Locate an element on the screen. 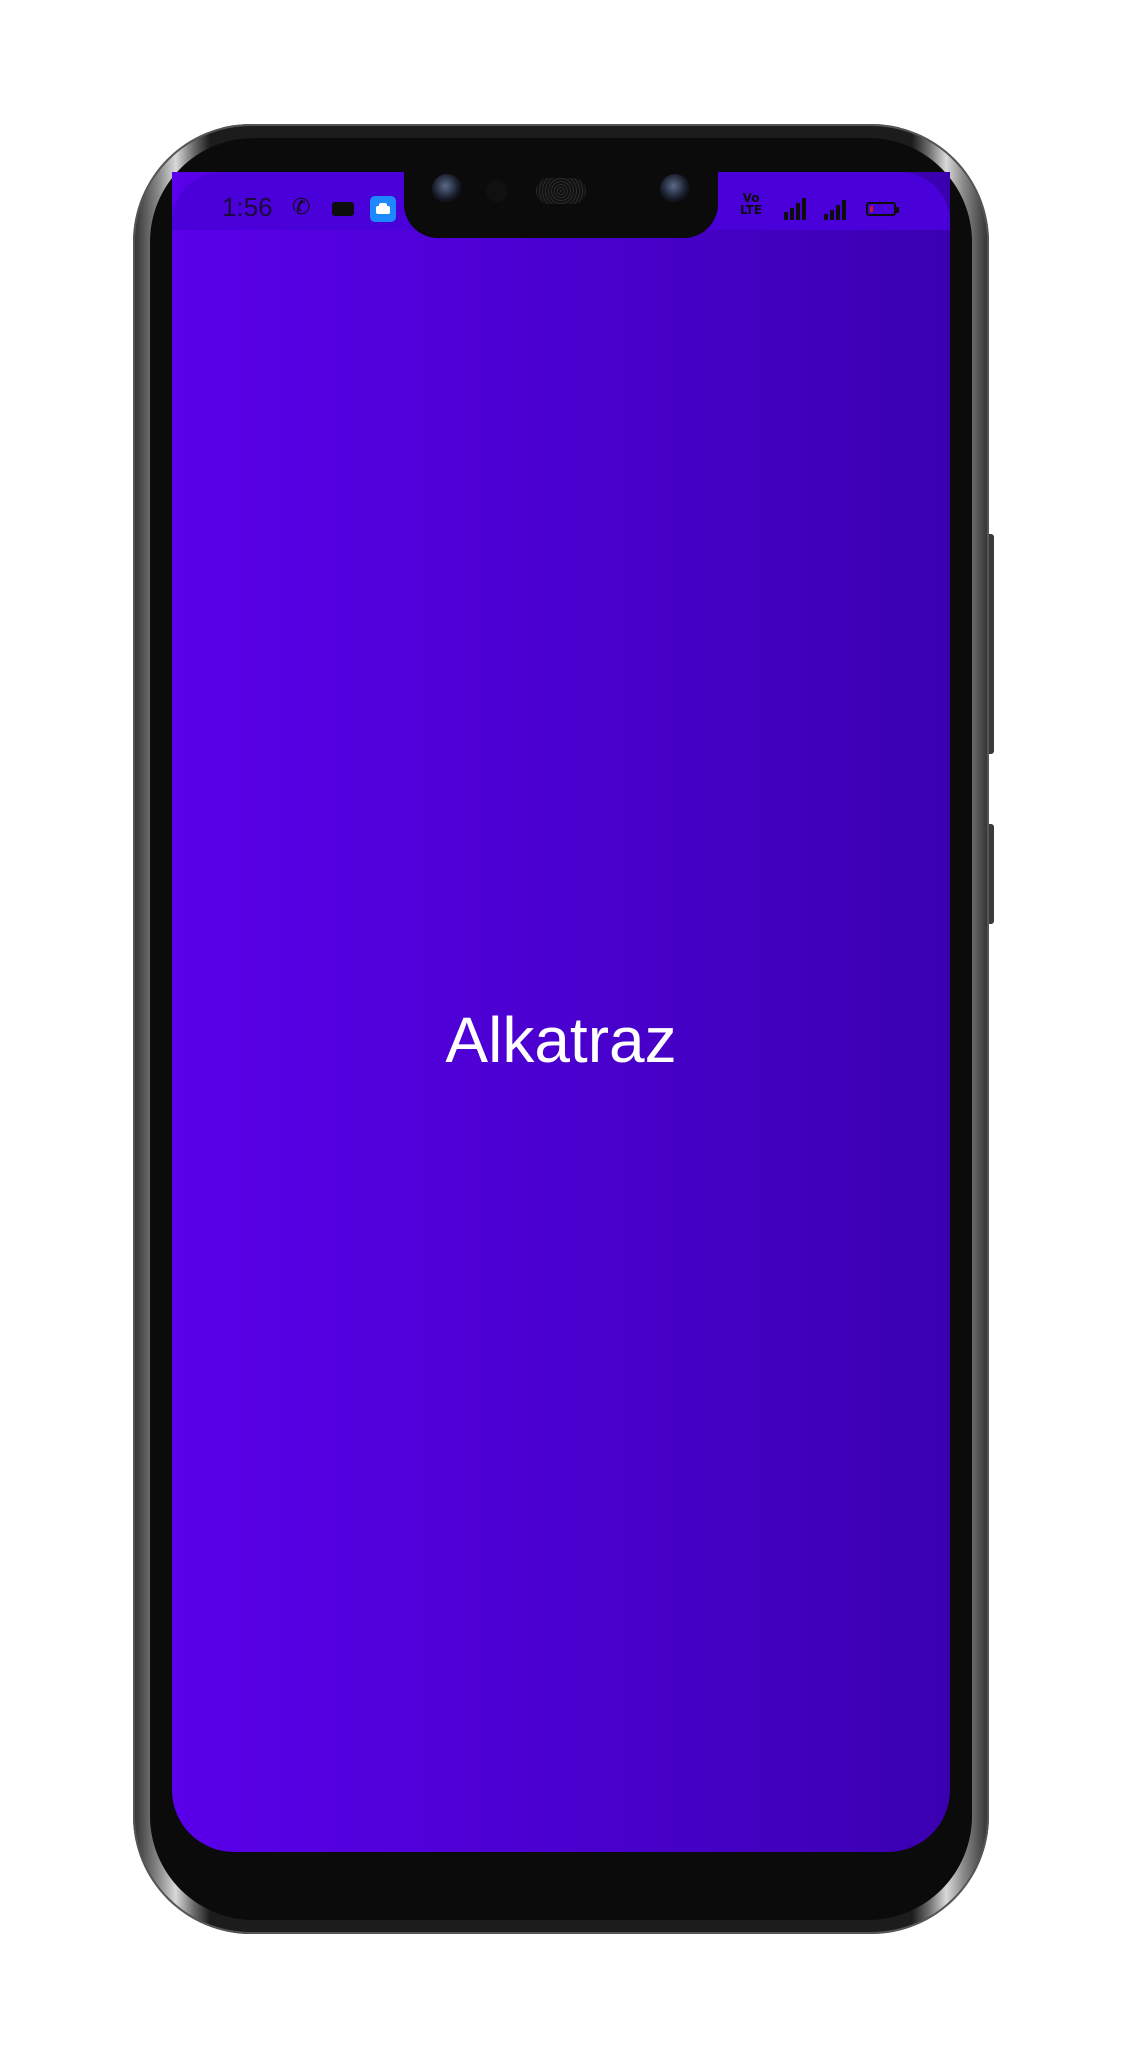  volume-button is located at coordinates (991, 644).